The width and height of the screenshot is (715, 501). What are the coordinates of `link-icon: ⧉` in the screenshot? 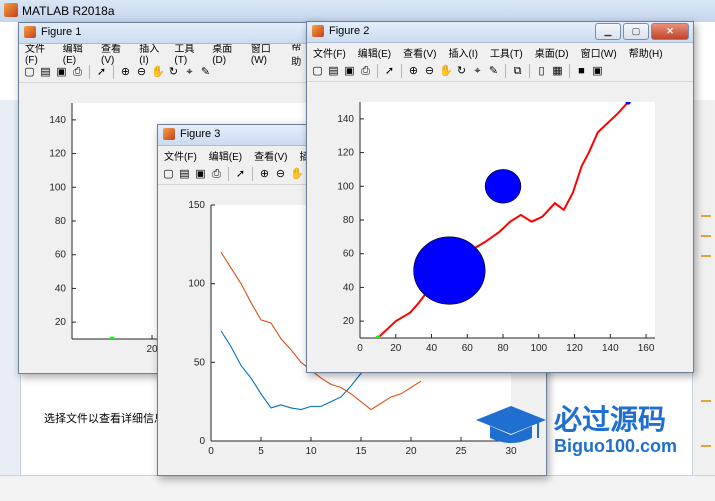 It's located at (517, 71).